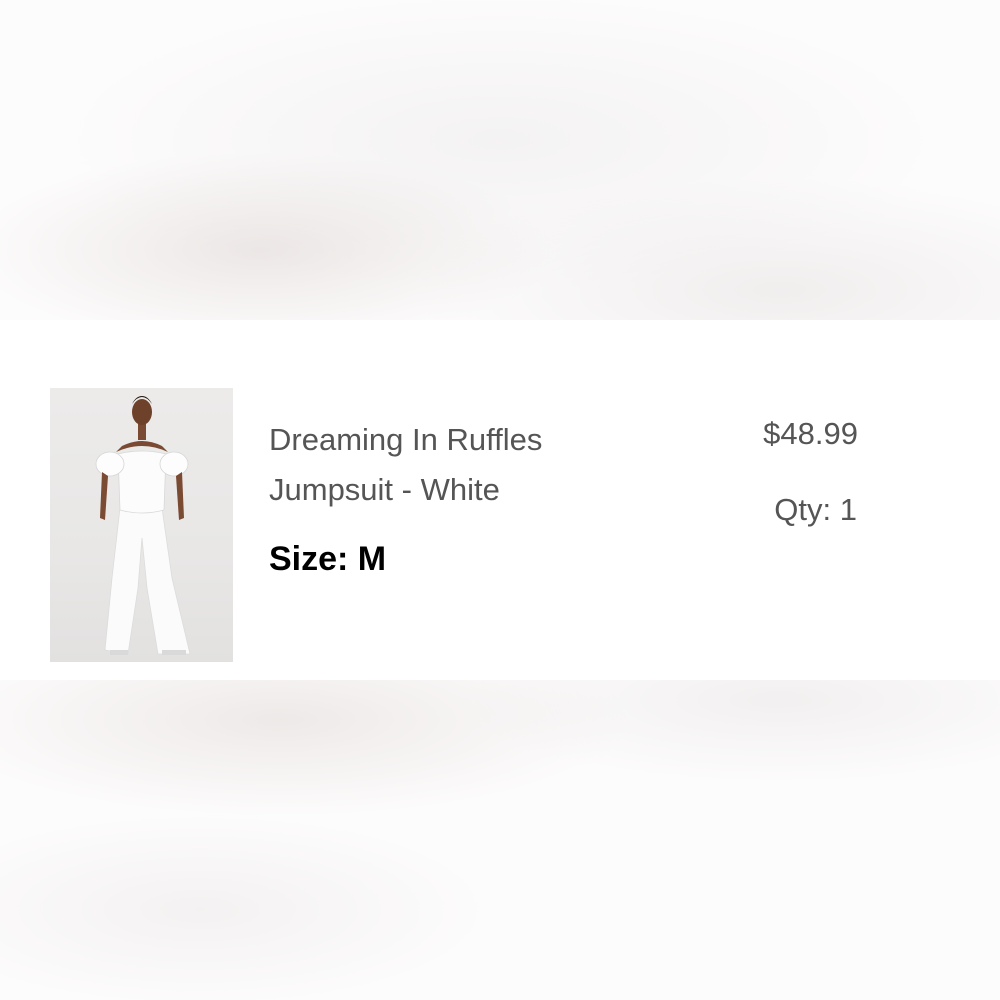  I want to click on product-title-line-1: Dreaming In Ruffles, so click(406, 439).